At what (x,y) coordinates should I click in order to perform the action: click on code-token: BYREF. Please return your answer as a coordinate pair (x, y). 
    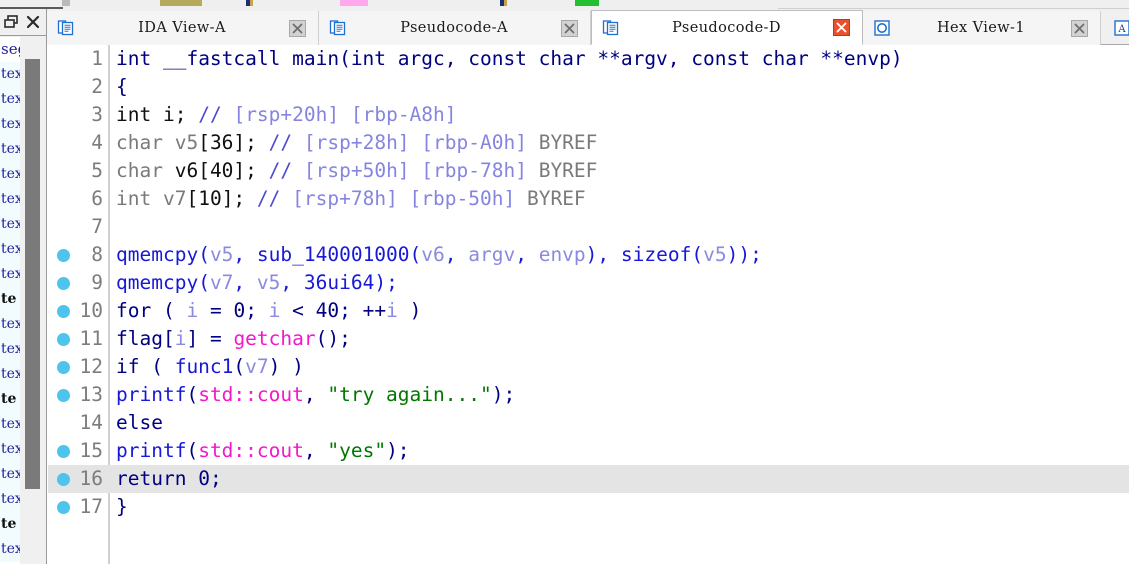
    Looking at the image, I should click on (568, 142).